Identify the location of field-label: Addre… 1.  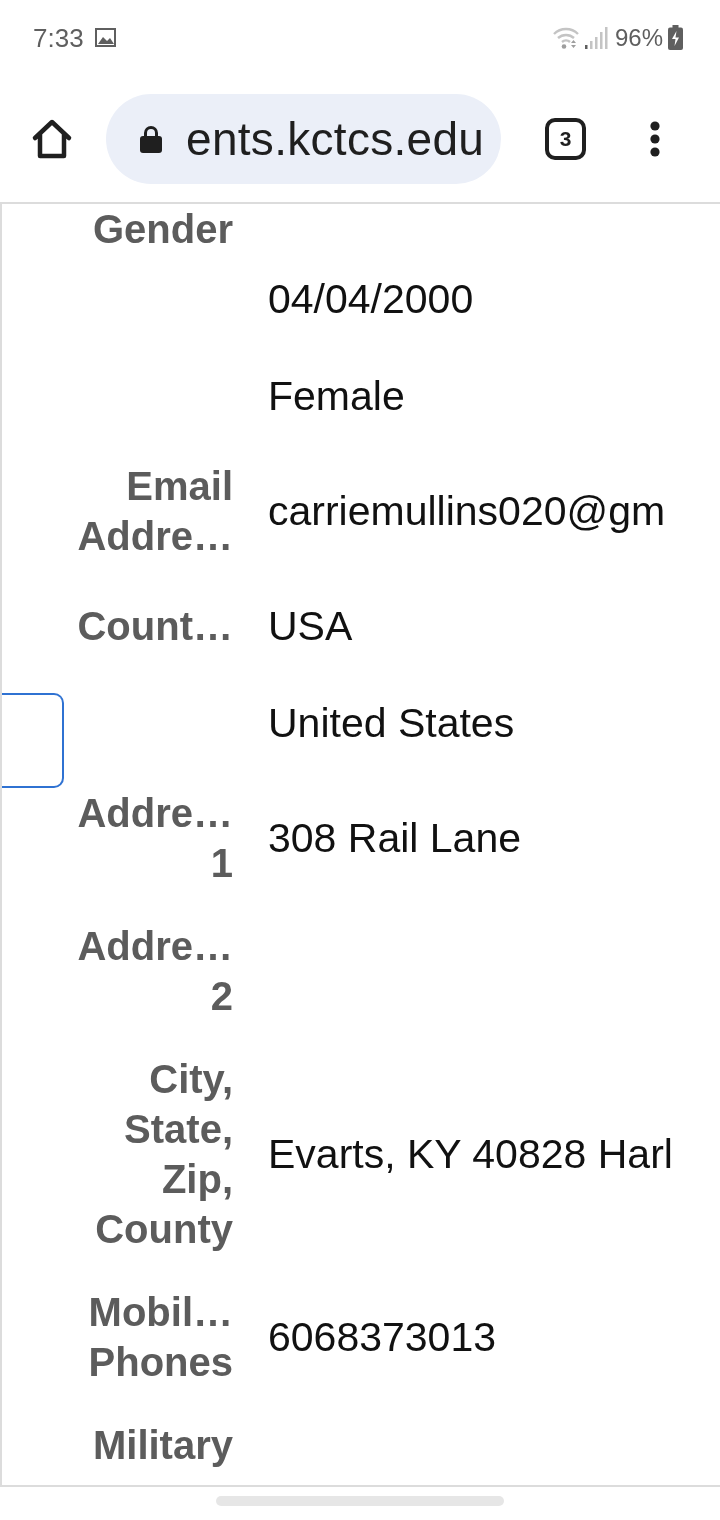
(154, 838).